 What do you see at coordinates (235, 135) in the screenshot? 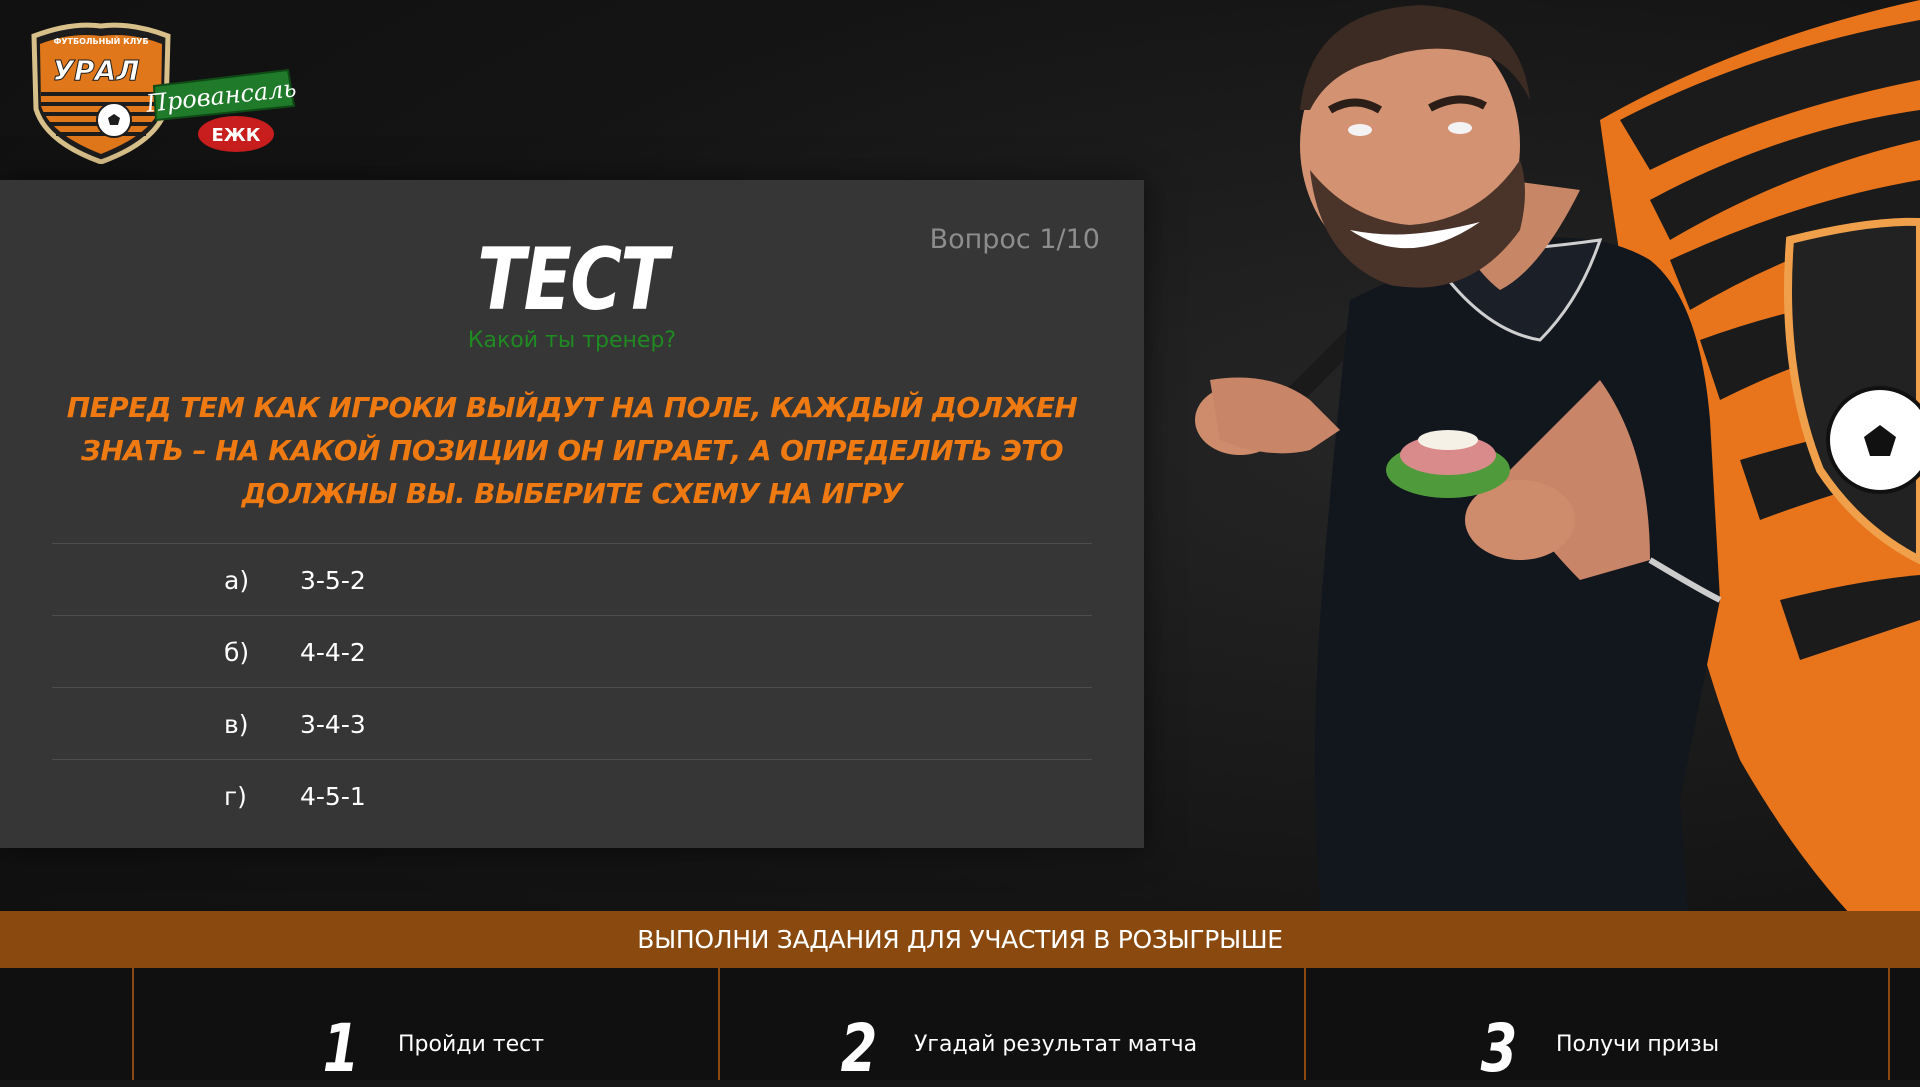
I see `logo-sponsor-badge: ЕЖК` at bounding box center [235, 135].